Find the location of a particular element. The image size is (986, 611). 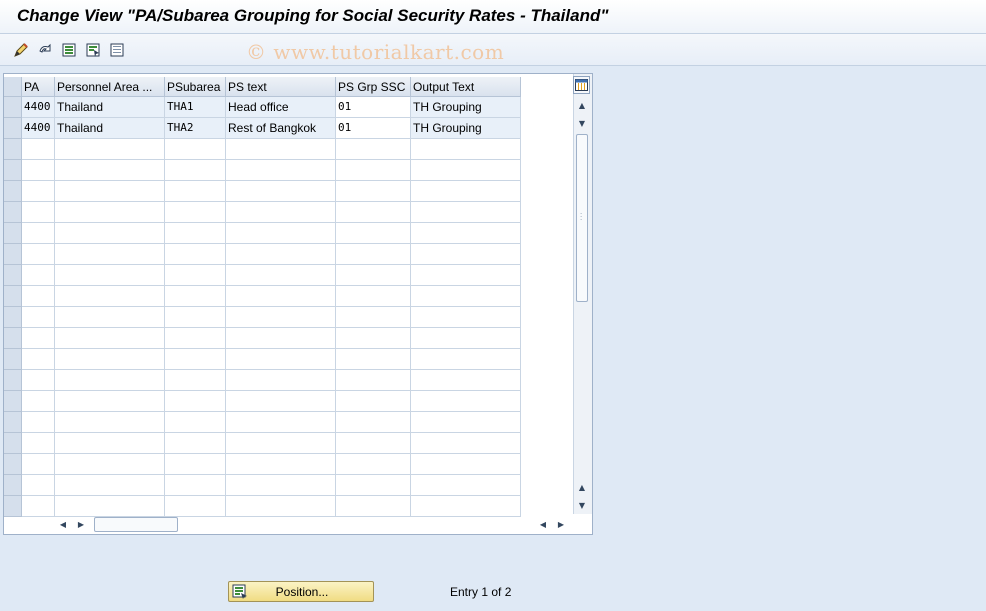

column-header-ps-text: PS text is located at coordinates (281, 87).